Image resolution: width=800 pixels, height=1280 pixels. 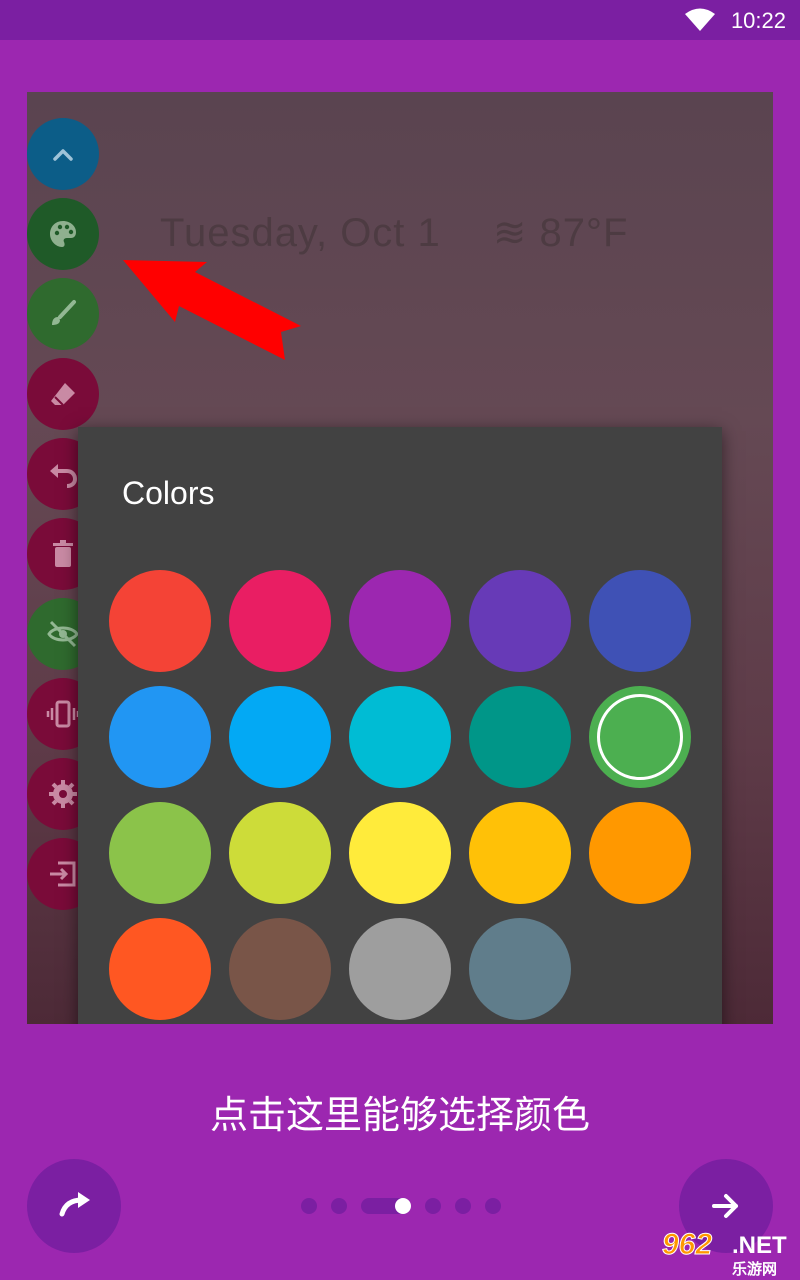 What do you see at coordinates (300, 233) in the screenshot?
I see `date-text: Tuesday, Oct 1` at bounding box center [300, 233].